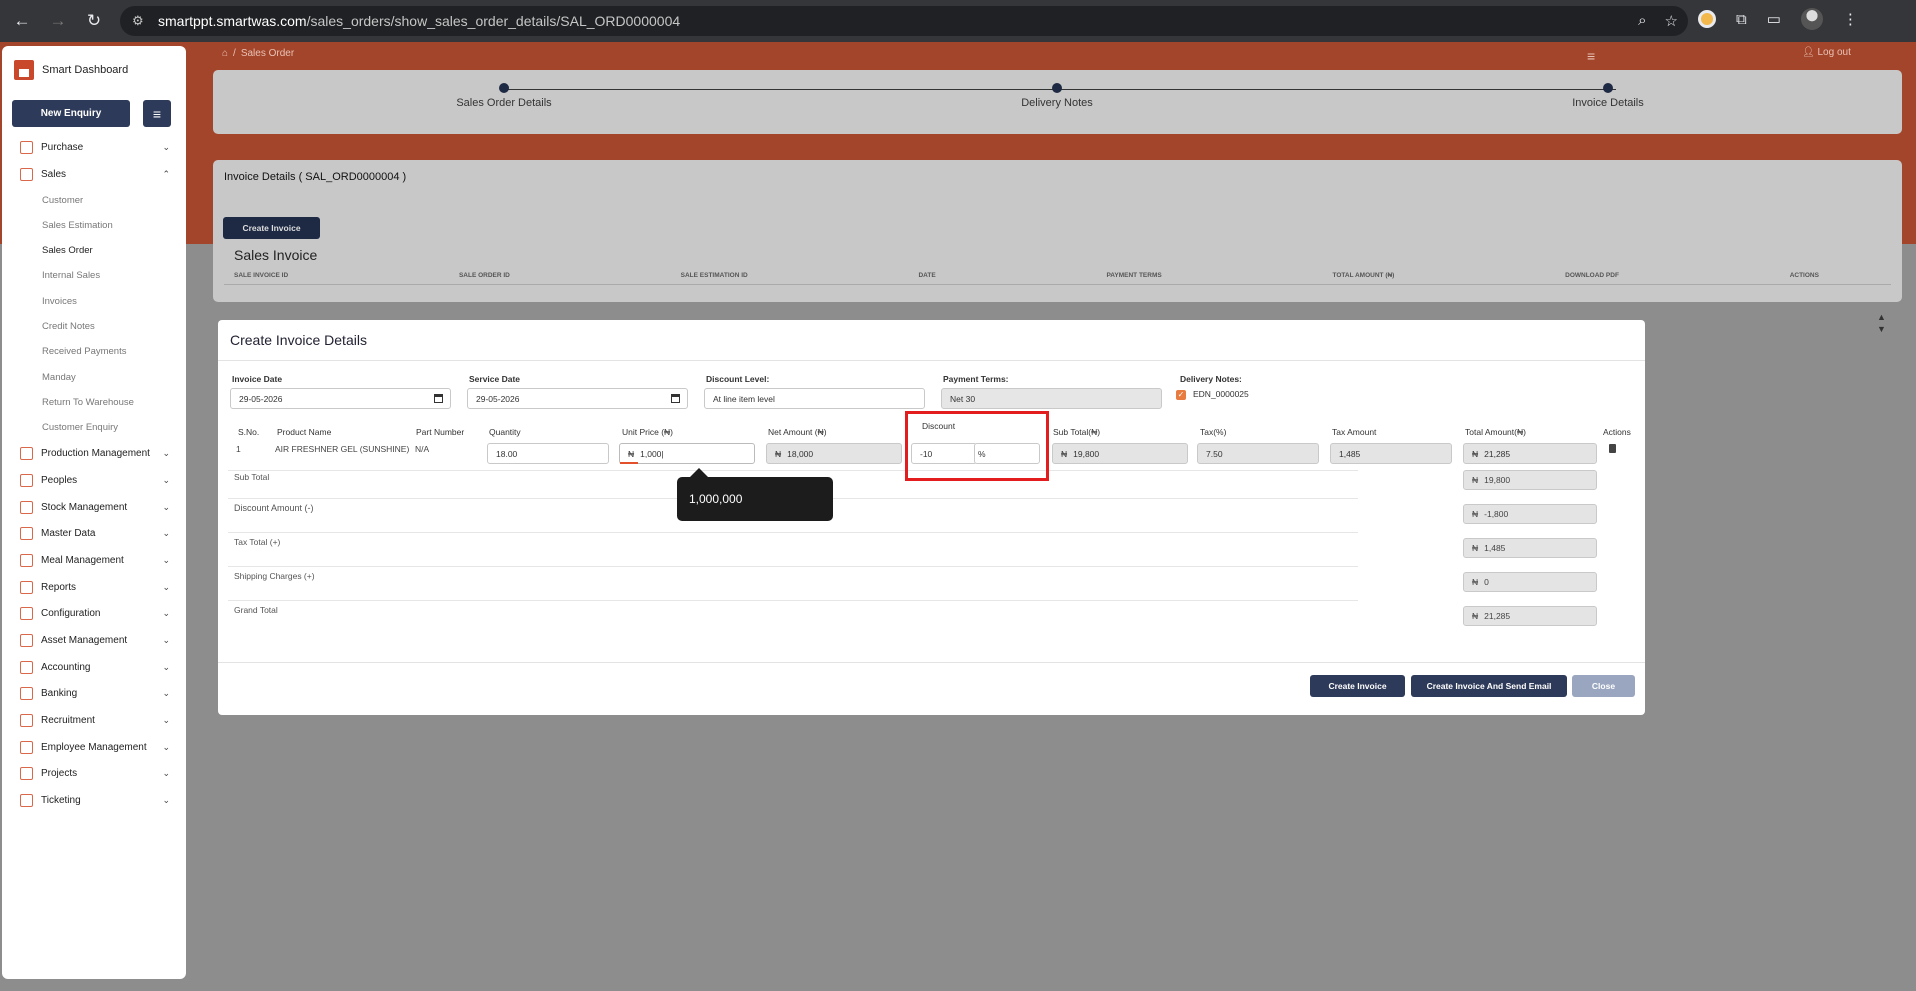 The image size is (1916, 991). I want to click on meal-icon, so click(26, 560).